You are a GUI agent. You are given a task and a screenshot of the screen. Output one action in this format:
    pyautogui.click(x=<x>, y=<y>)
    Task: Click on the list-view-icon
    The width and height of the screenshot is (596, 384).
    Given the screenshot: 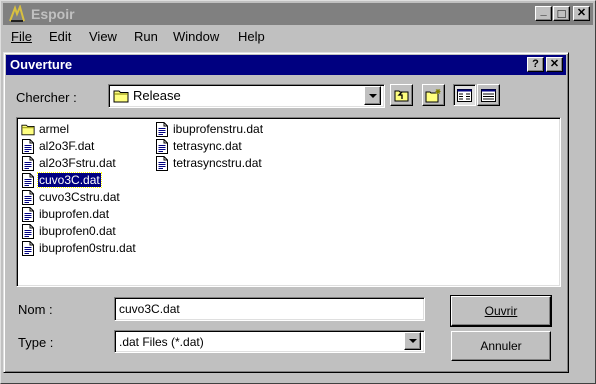 What is the action you would take?
    pyautogui.click(x=464, y=95)
    